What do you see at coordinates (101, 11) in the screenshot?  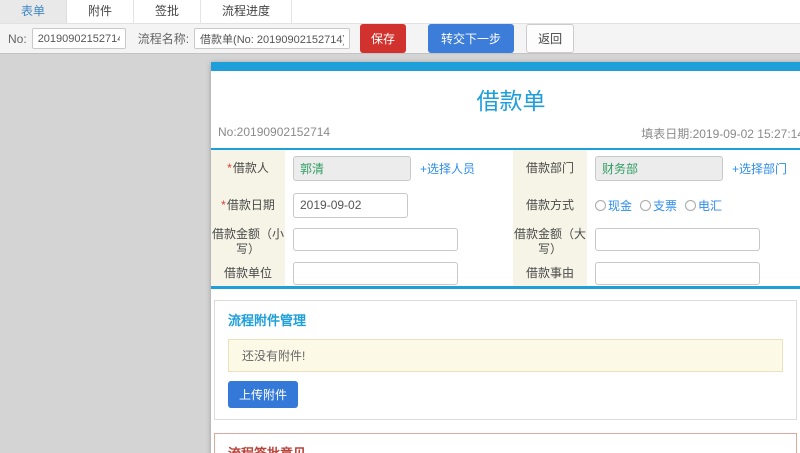 I see `tab-attachment: 附件` at bounding box center [101, 11].